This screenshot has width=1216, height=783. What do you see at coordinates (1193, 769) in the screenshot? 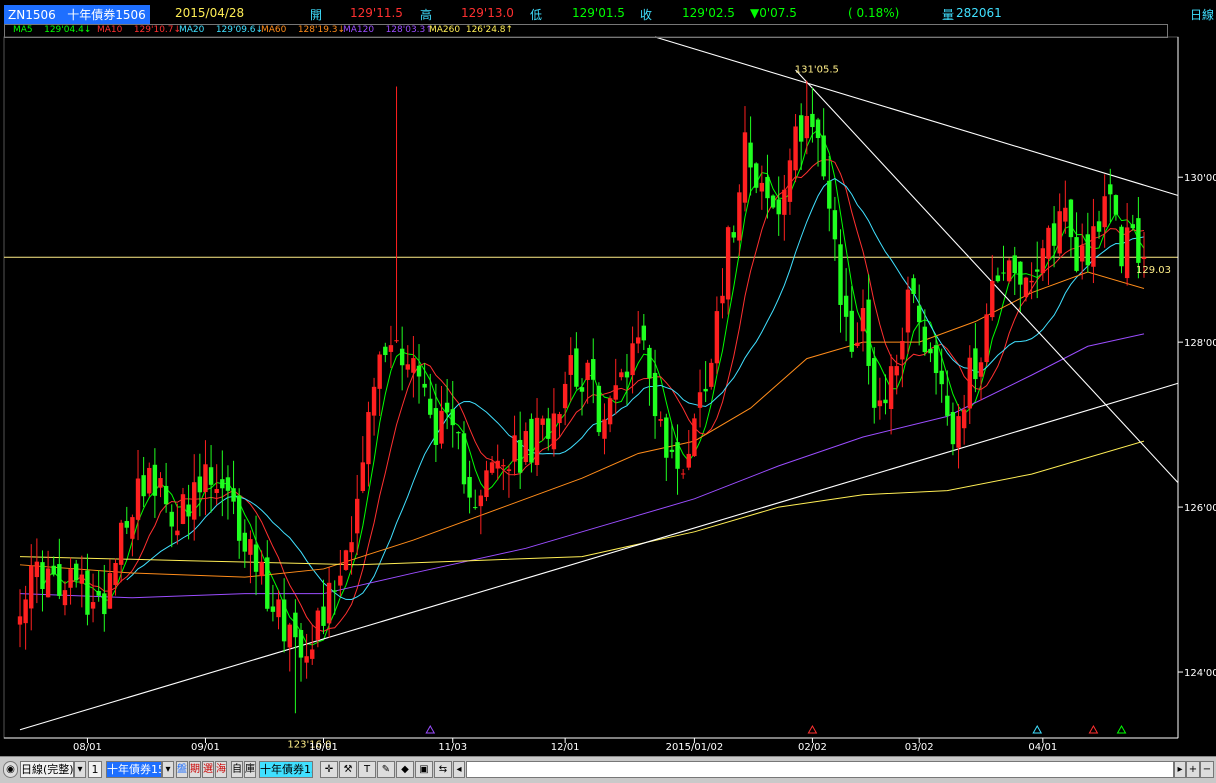
I see `zoom-in-icon: +` at bounding box center [1193, 769].